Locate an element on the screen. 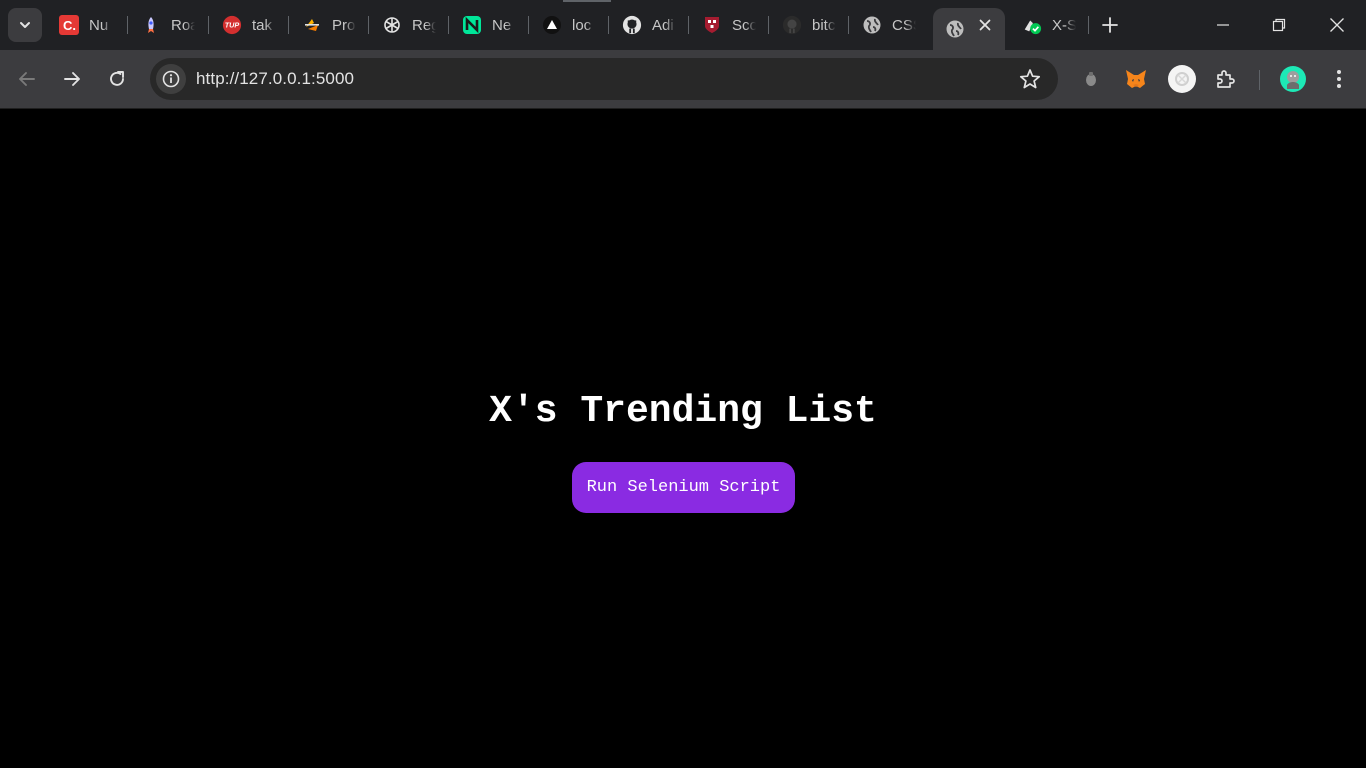 The height and width of the screenshot is (768, 1366). svg-text: C. is located at coordinates (69, 25).